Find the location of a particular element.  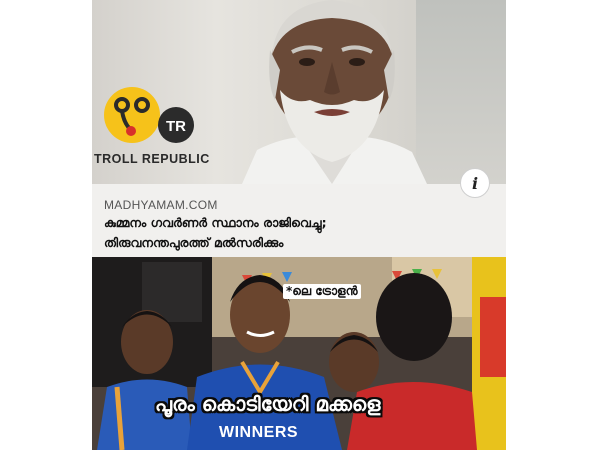

brand-name: TROLL REPUBLIC is located at coordinates (152, 159).